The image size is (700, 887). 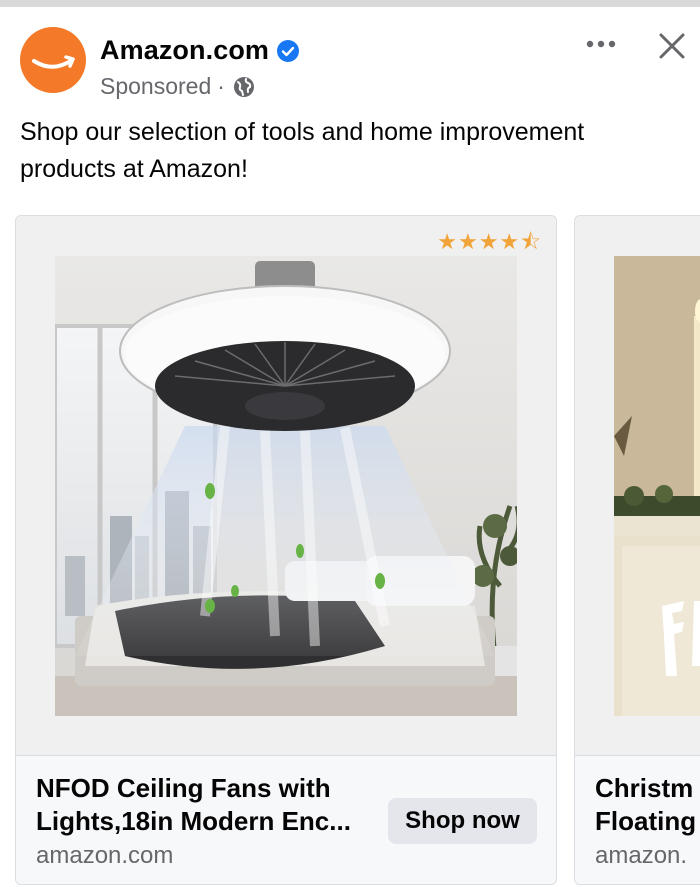 What do you see at coordinates (350, 3) in the screenshot?
I see `top-divider` at bounding box center [350, 3].